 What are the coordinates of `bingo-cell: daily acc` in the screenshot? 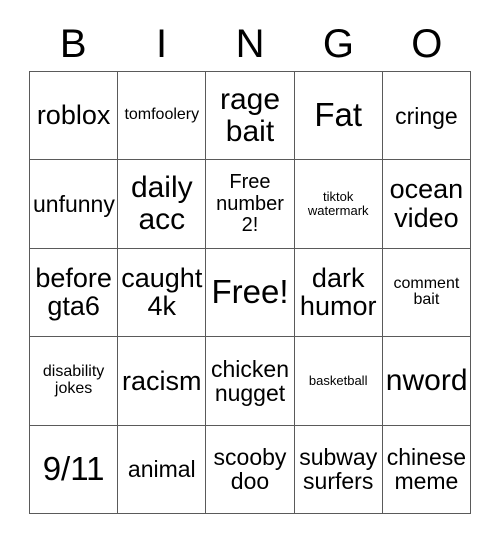 It's located at (162, 204).